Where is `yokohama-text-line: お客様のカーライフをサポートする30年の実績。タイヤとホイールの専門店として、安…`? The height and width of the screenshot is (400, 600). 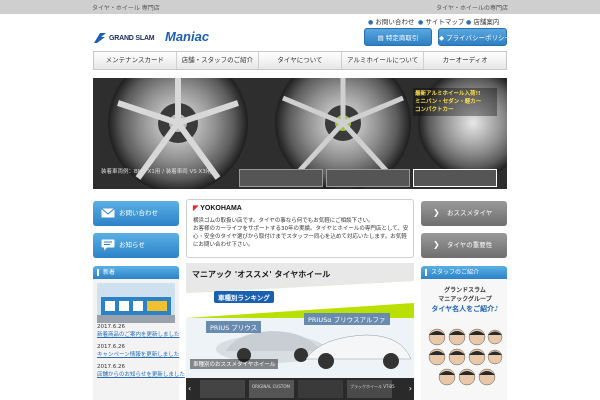
yokohama-text-line: お客様のカーライフをサポートする30年の実績。タイヤとホイールの専門店として、安… is located at coordinates (301, 237).